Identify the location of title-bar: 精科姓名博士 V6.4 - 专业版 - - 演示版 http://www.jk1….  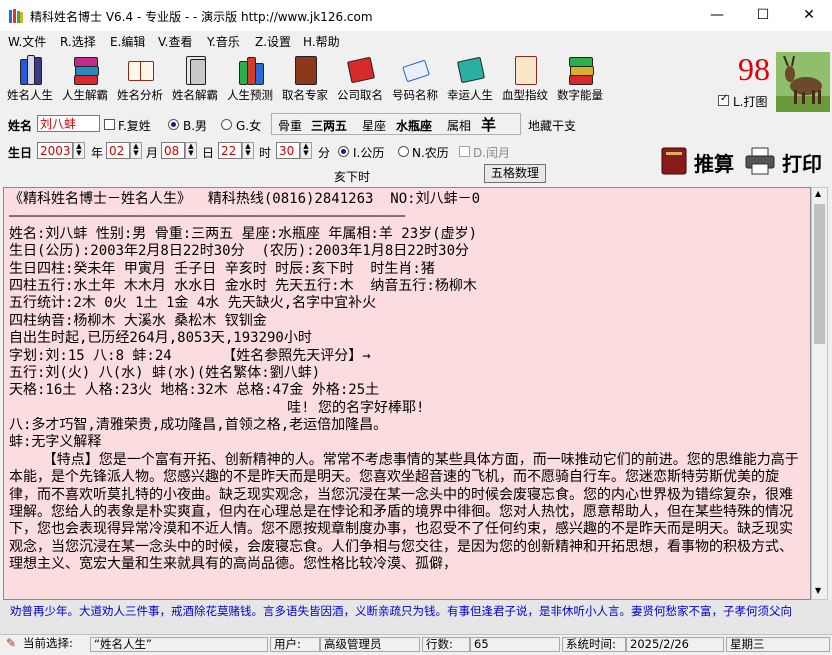
(416, 15).